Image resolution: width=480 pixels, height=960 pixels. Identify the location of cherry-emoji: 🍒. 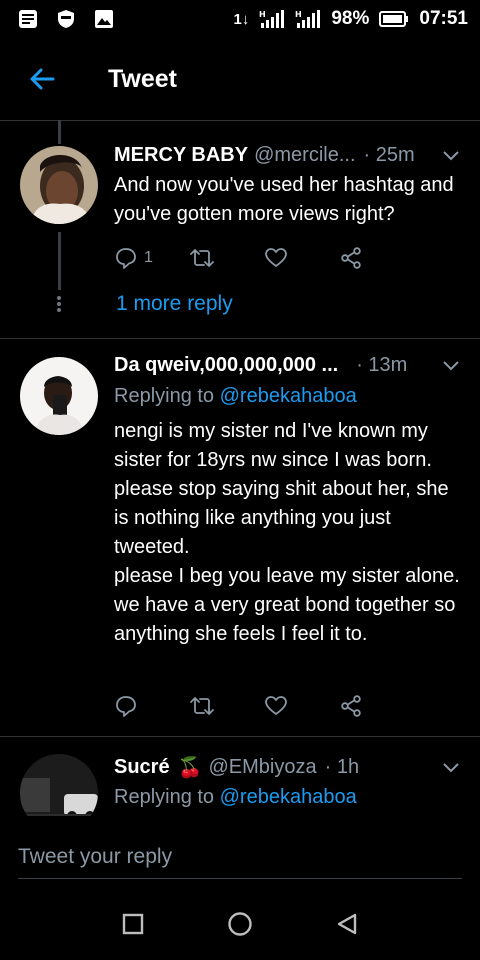
(190, 768).